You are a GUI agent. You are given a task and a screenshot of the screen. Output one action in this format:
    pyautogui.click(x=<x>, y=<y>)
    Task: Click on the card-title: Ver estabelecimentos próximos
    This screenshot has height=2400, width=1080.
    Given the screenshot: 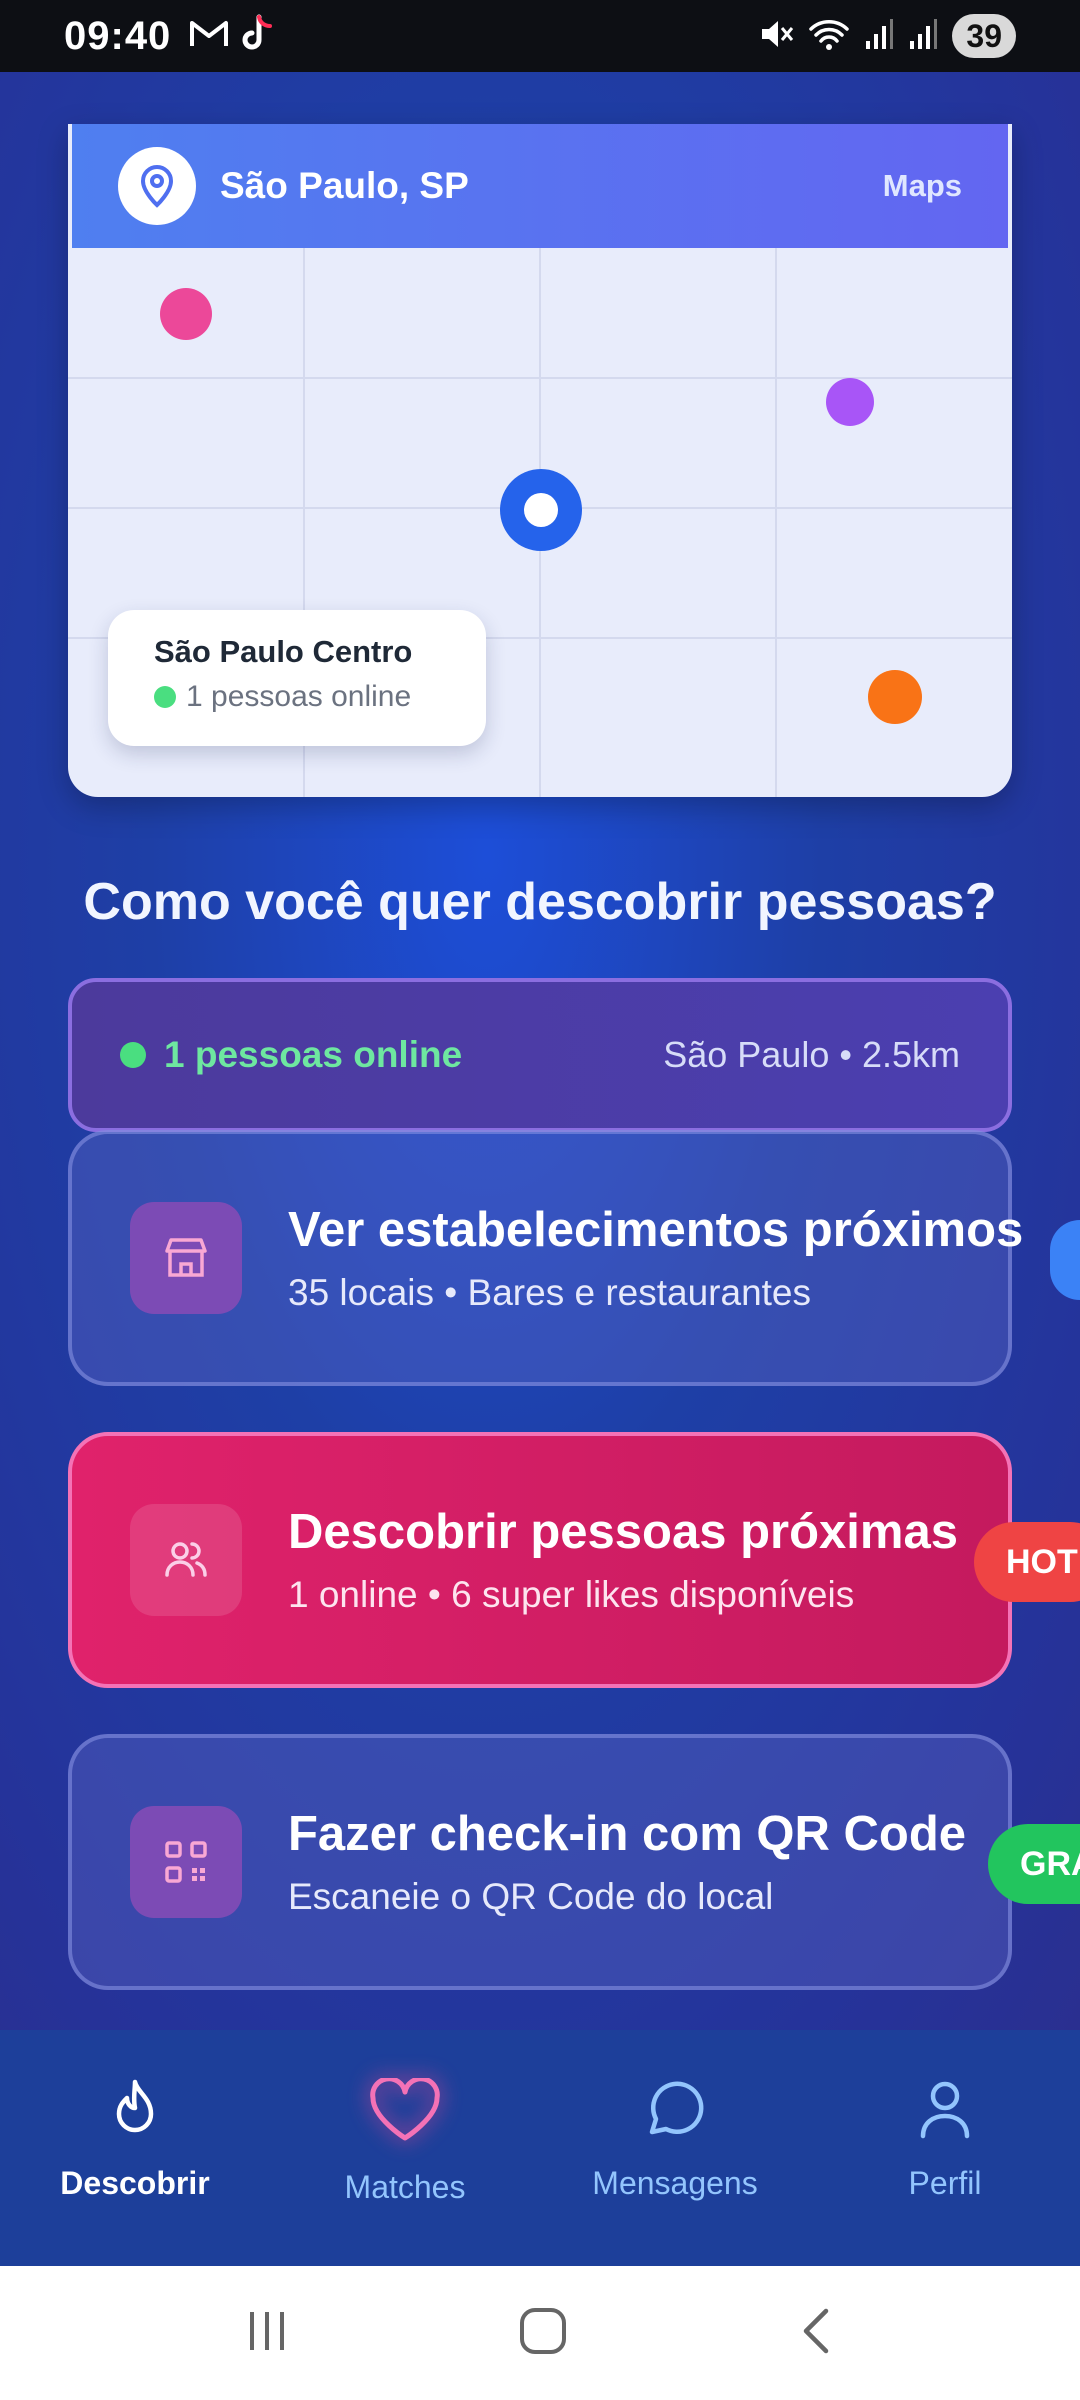 What is the action you would take?
    pyautogui.click(x=656, y=1230)
    